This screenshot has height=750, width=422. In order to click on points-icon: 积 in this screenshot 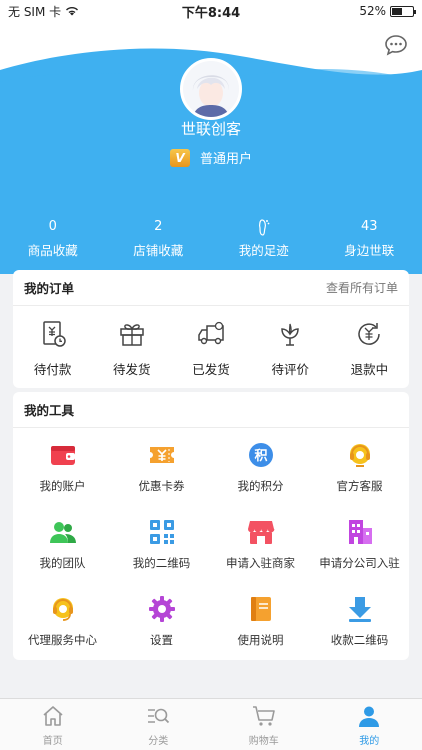, I will do `click(260, 455)`.